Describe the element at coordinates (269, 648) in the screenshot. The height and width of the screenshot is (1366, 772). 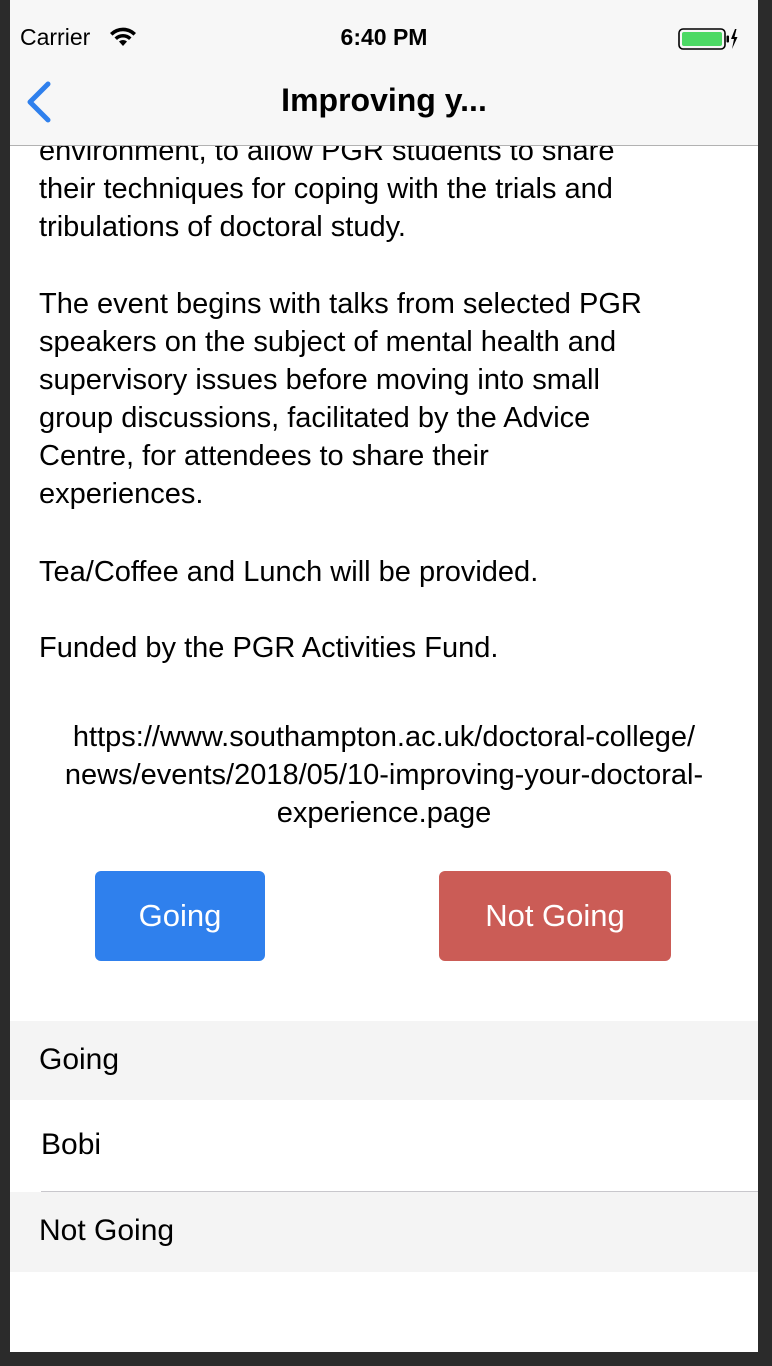
I see `funding-note: Funded by the PGR Activities Fund.` at that location.